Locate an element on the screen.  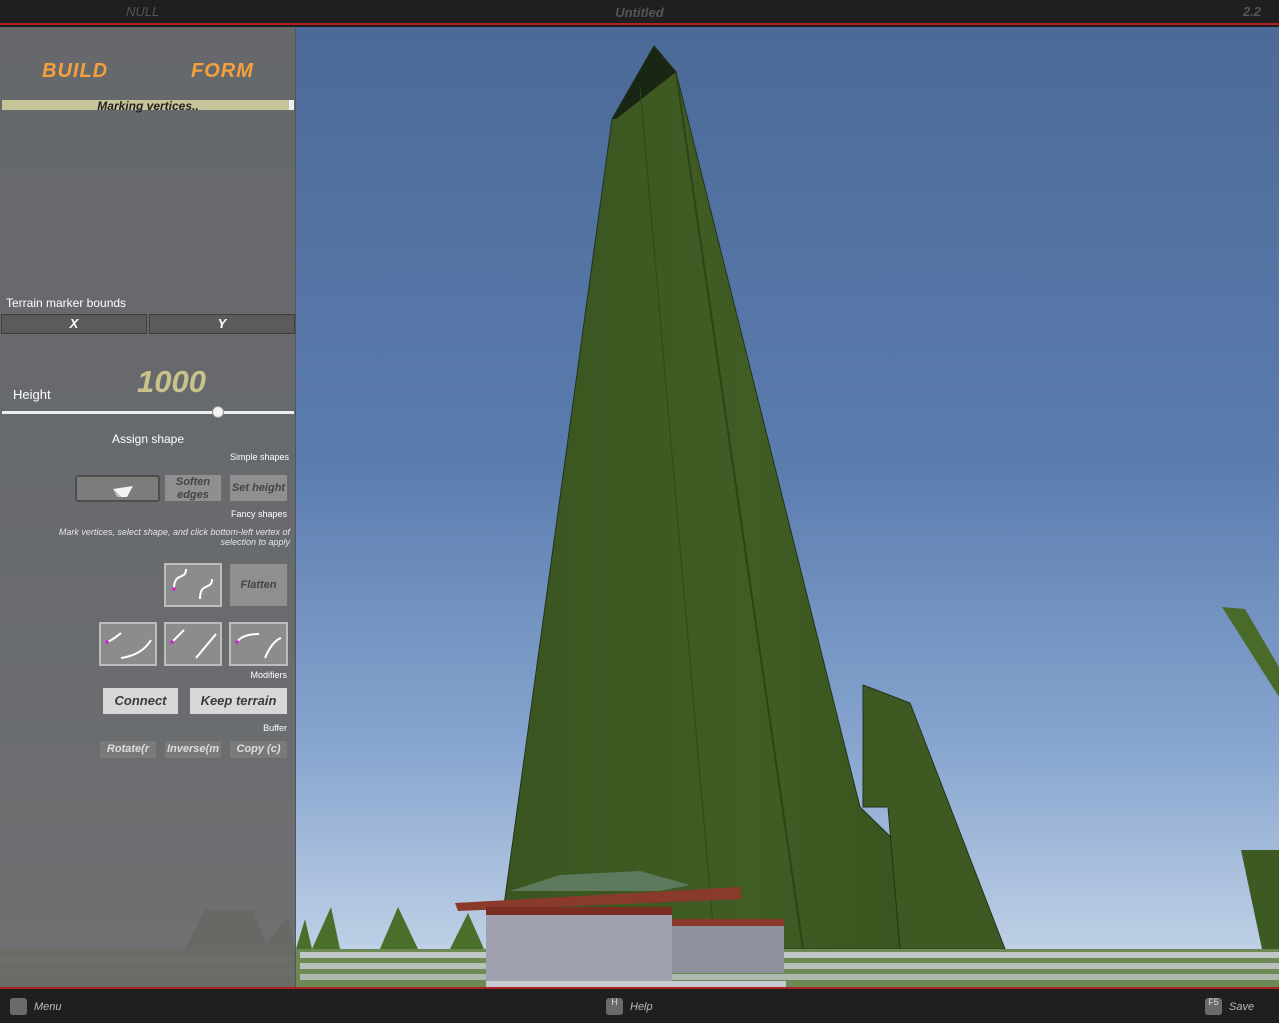
rotate-buffer-button: Rotate(r is located at coordinates (128, 749).